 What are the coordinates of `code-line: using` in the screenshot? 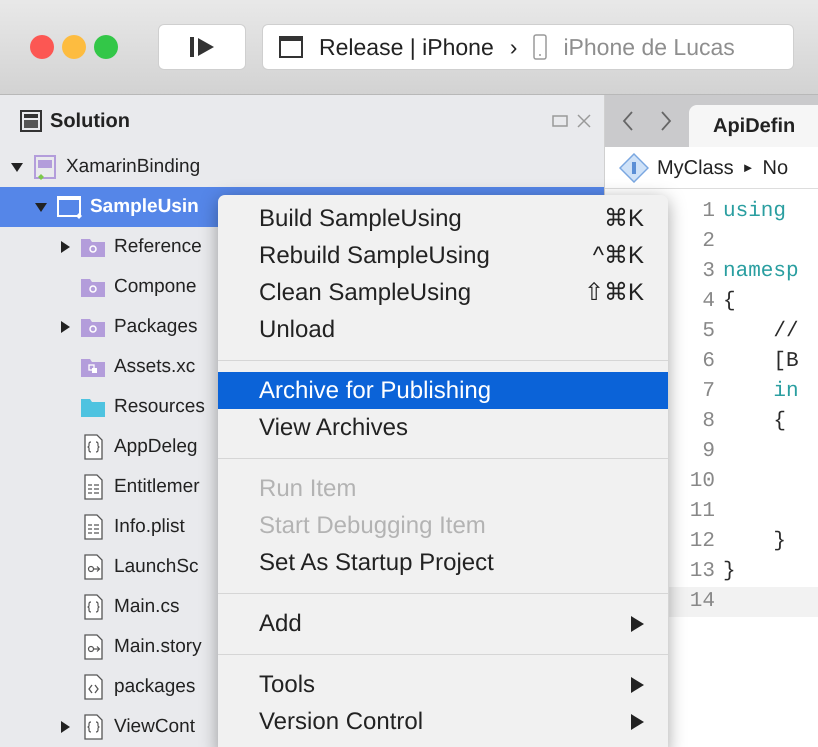 It's located at (754, 211).